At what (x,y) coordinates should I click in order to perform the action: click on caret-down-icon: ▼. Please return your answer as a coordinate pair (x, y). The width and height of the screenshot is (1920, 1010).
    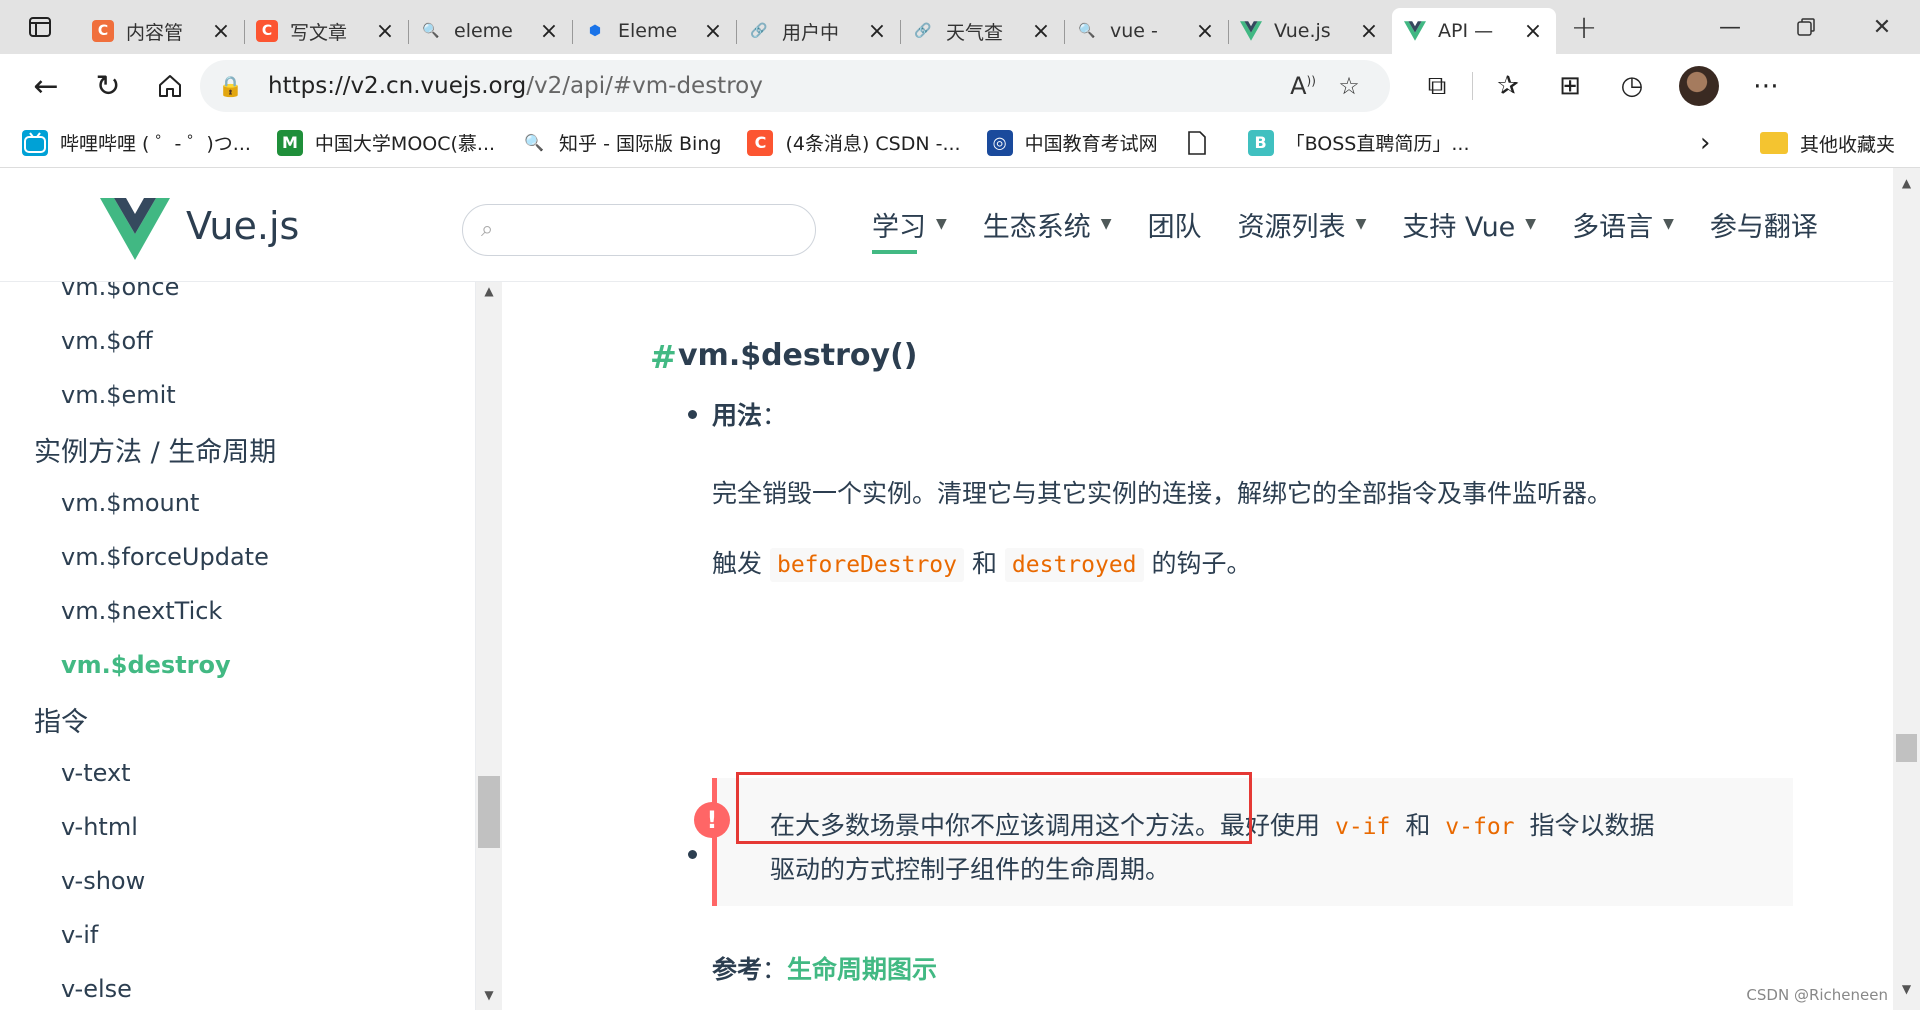
    Looking at the image, I should click on (1531, 224).